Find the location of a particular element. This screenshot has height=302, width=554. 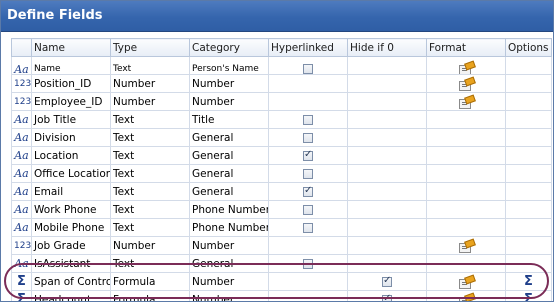

field-category-cell: General is located at coordinates (229, 191).